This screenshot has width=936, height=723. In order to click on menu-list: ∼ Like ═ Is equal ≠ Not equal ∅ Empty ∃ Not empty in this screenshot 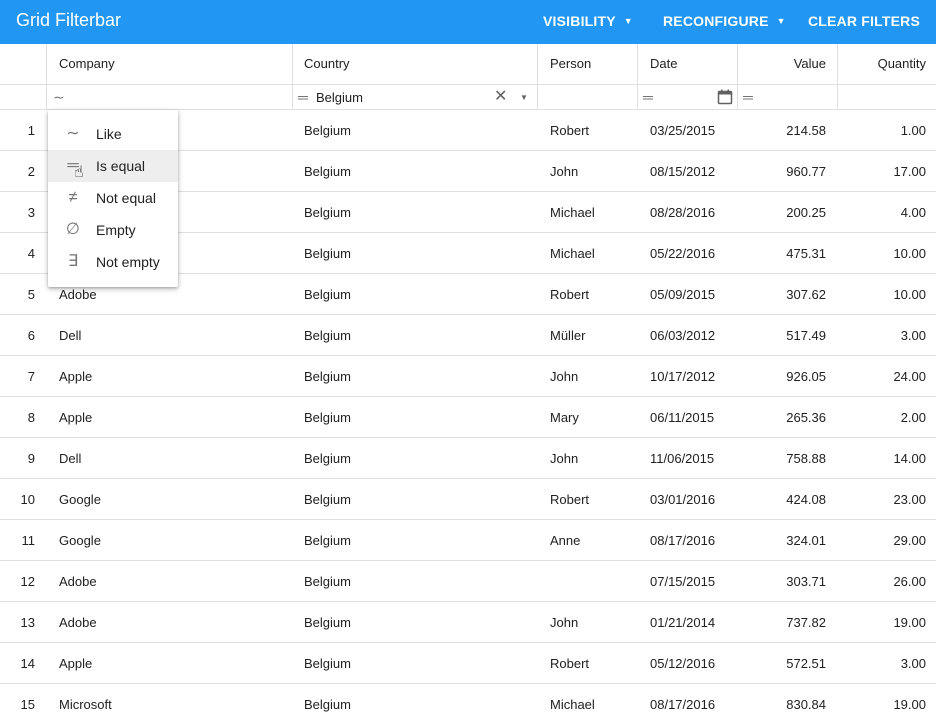, I will do `click(113, 198)`.